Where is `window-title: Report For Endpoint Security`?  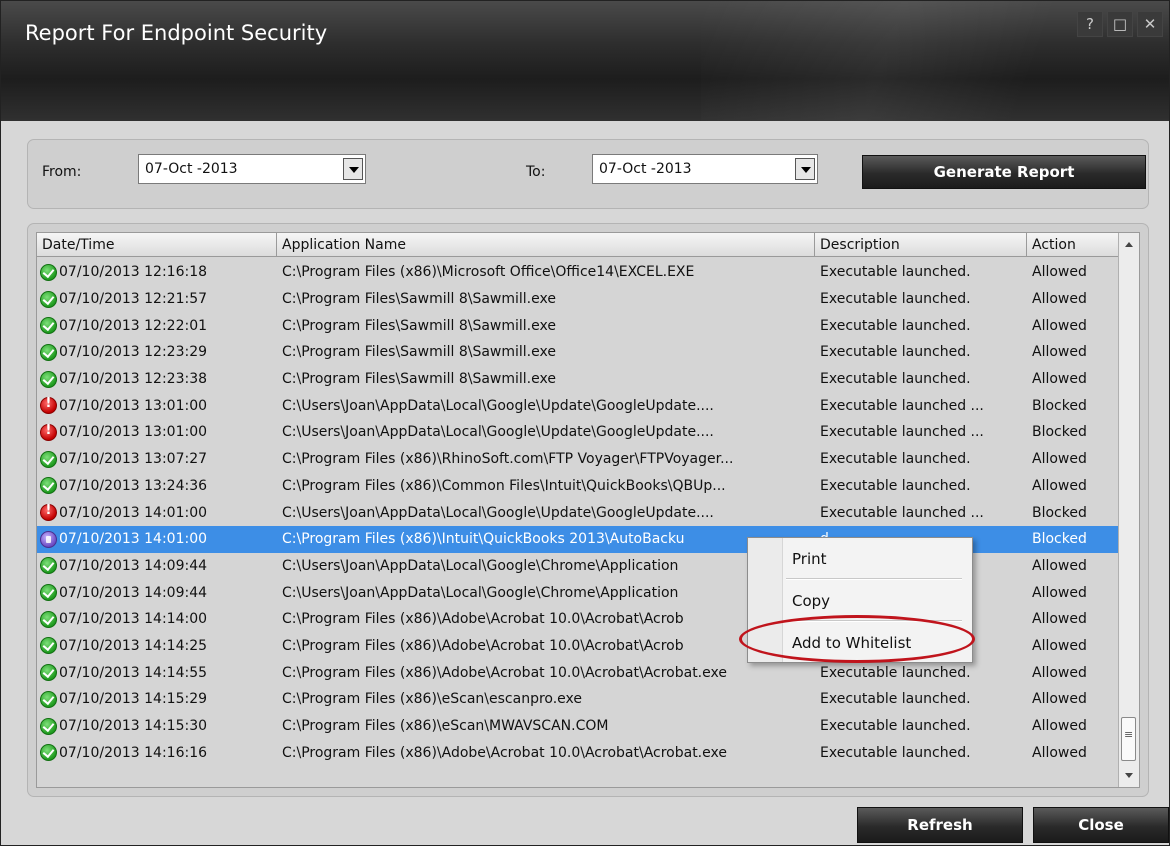
window-title: Report For Endpoint Security is located at coordinates (176, 33).